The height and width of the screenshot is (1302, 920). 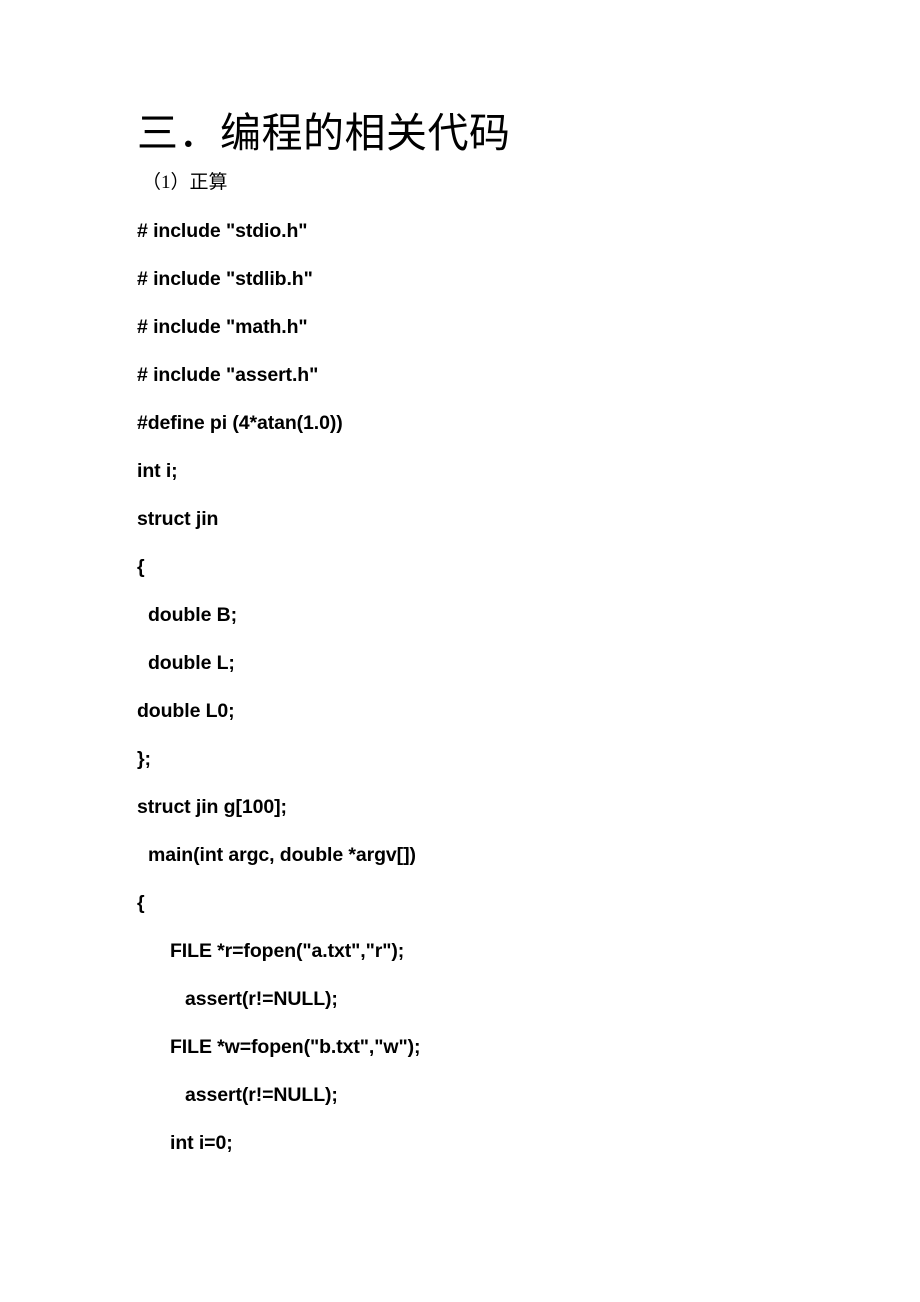 What do you see at coordinates (178, 519) in the screenshot?
I see `code-line: struct jin` at bounding box center [178, 519].